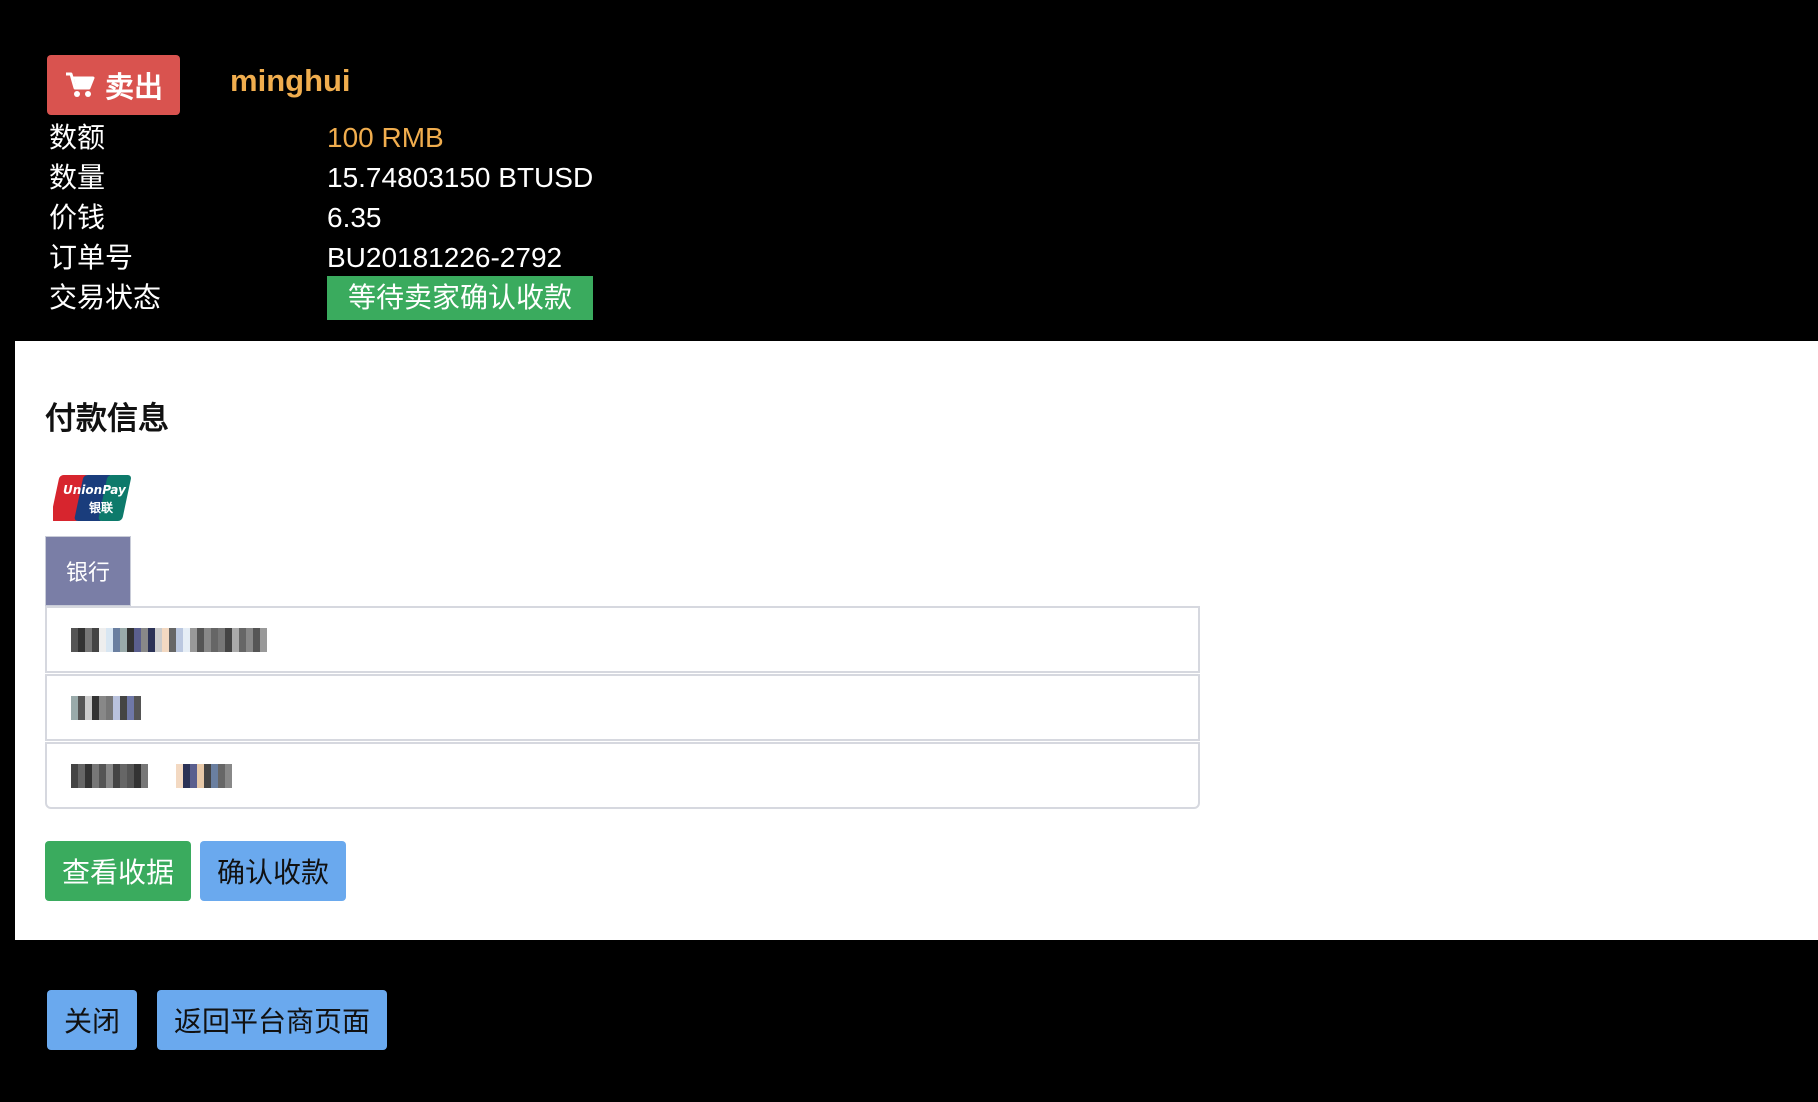 The height and width of the screenshot is (1102, 1818). Describe the element at coordinates (88, 571) in the screenshot. I see `bank-tab: 银行` at that location.